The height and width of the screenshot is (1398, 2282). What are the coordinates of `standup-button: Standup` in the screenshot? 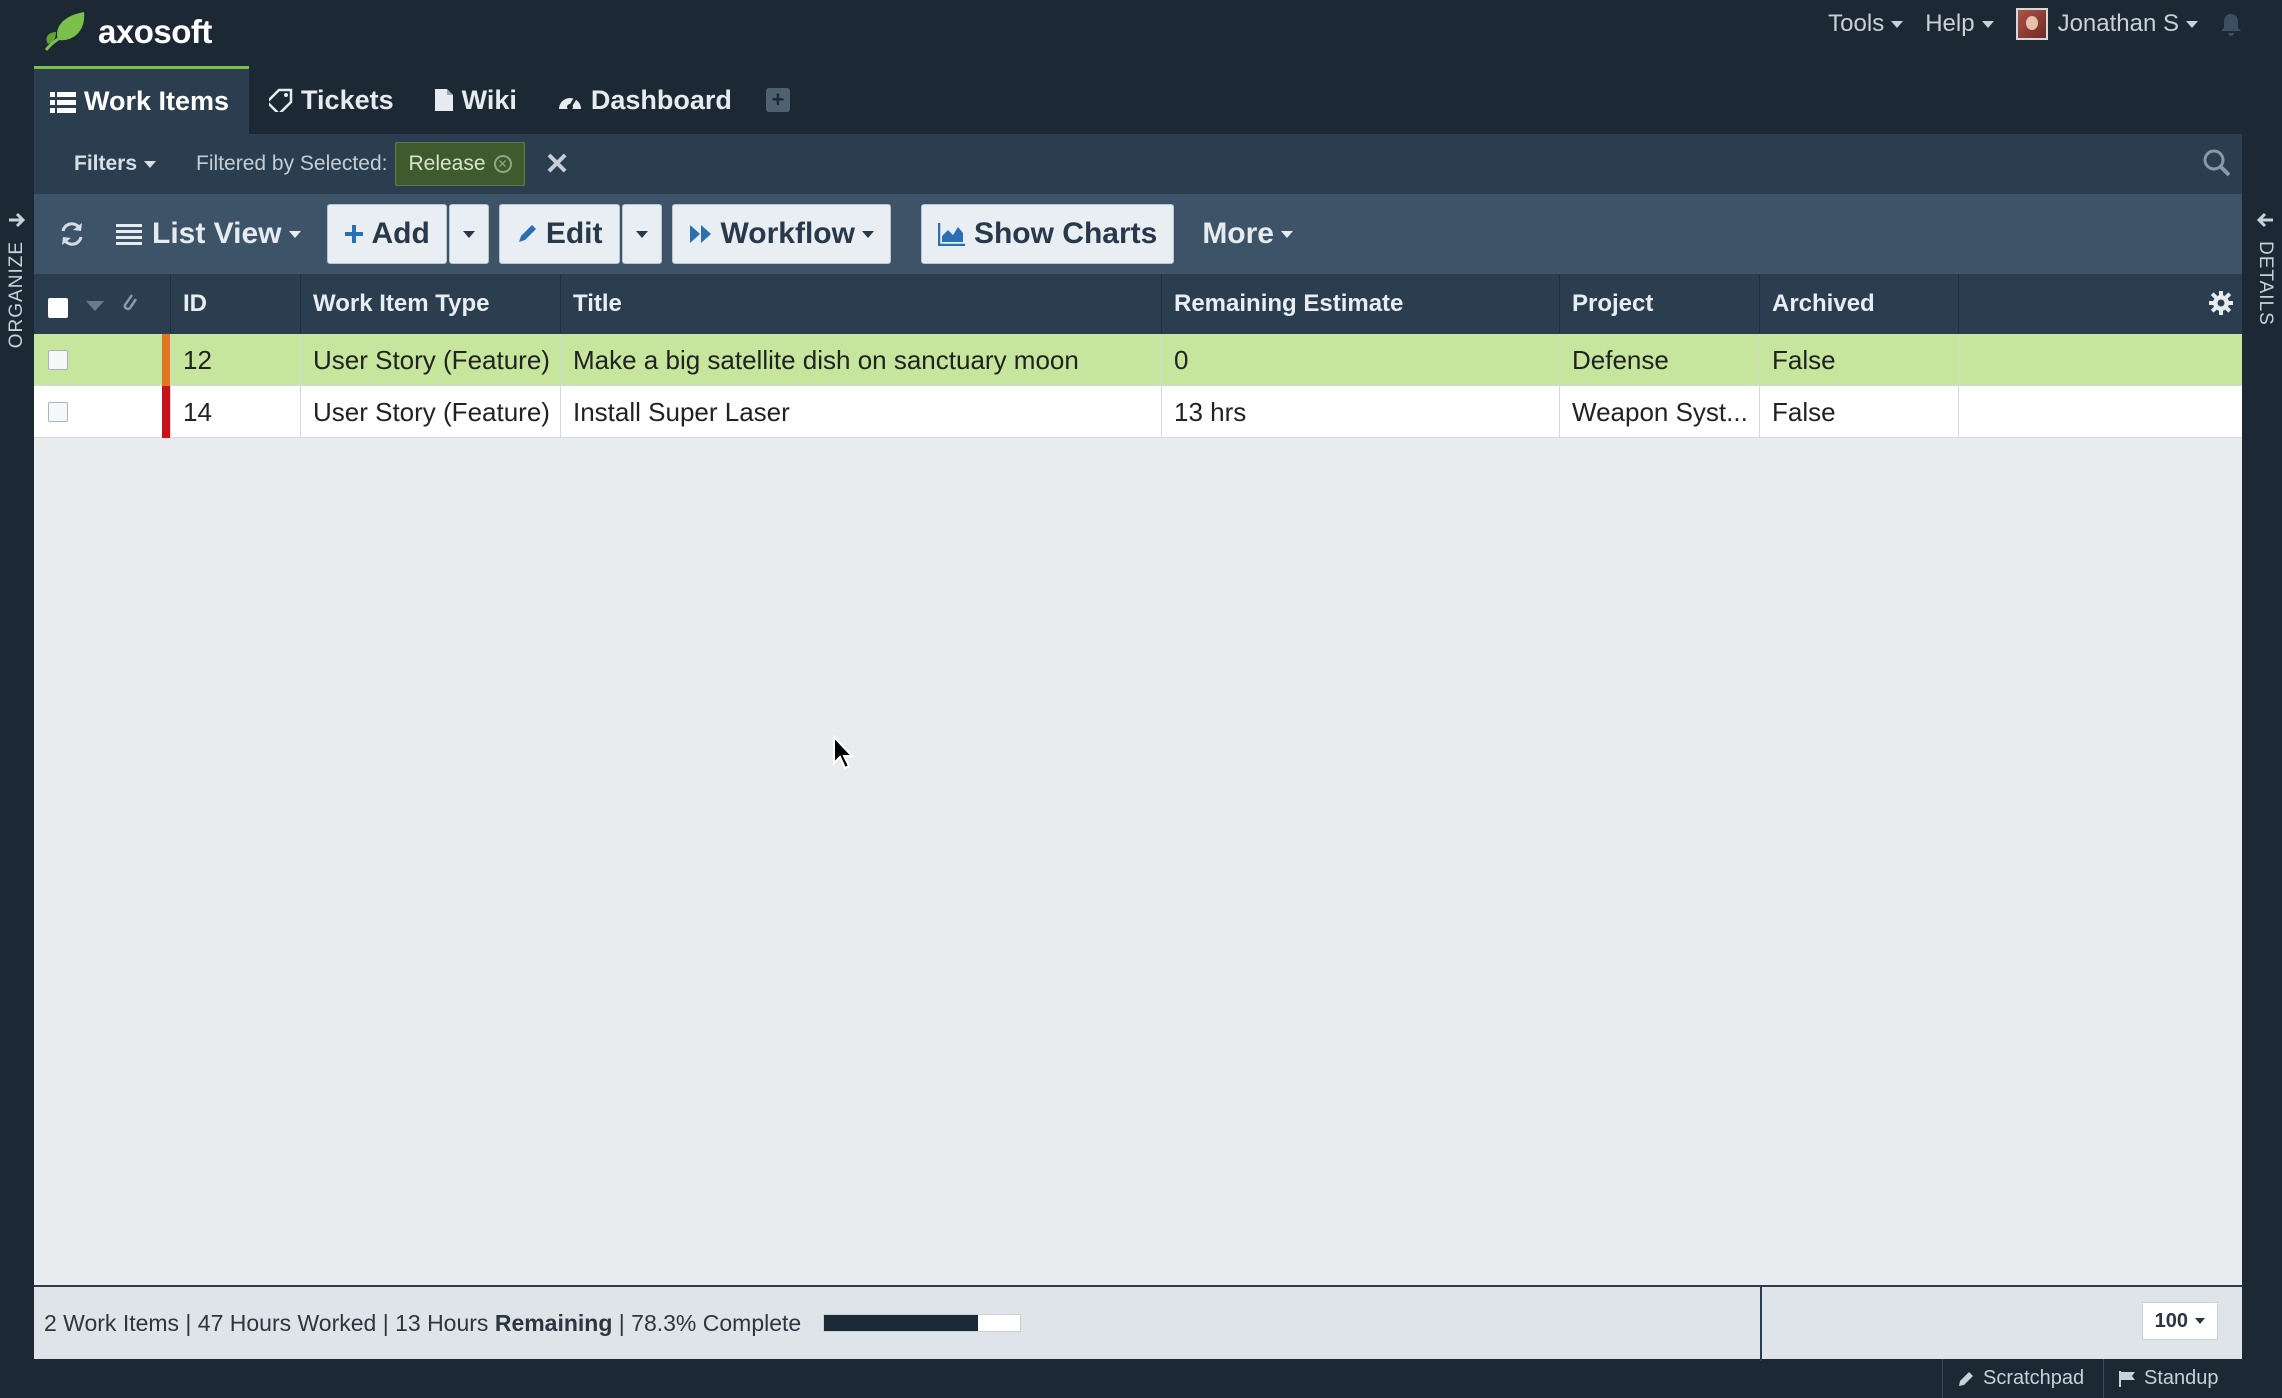 It's located at (2168, 1378).